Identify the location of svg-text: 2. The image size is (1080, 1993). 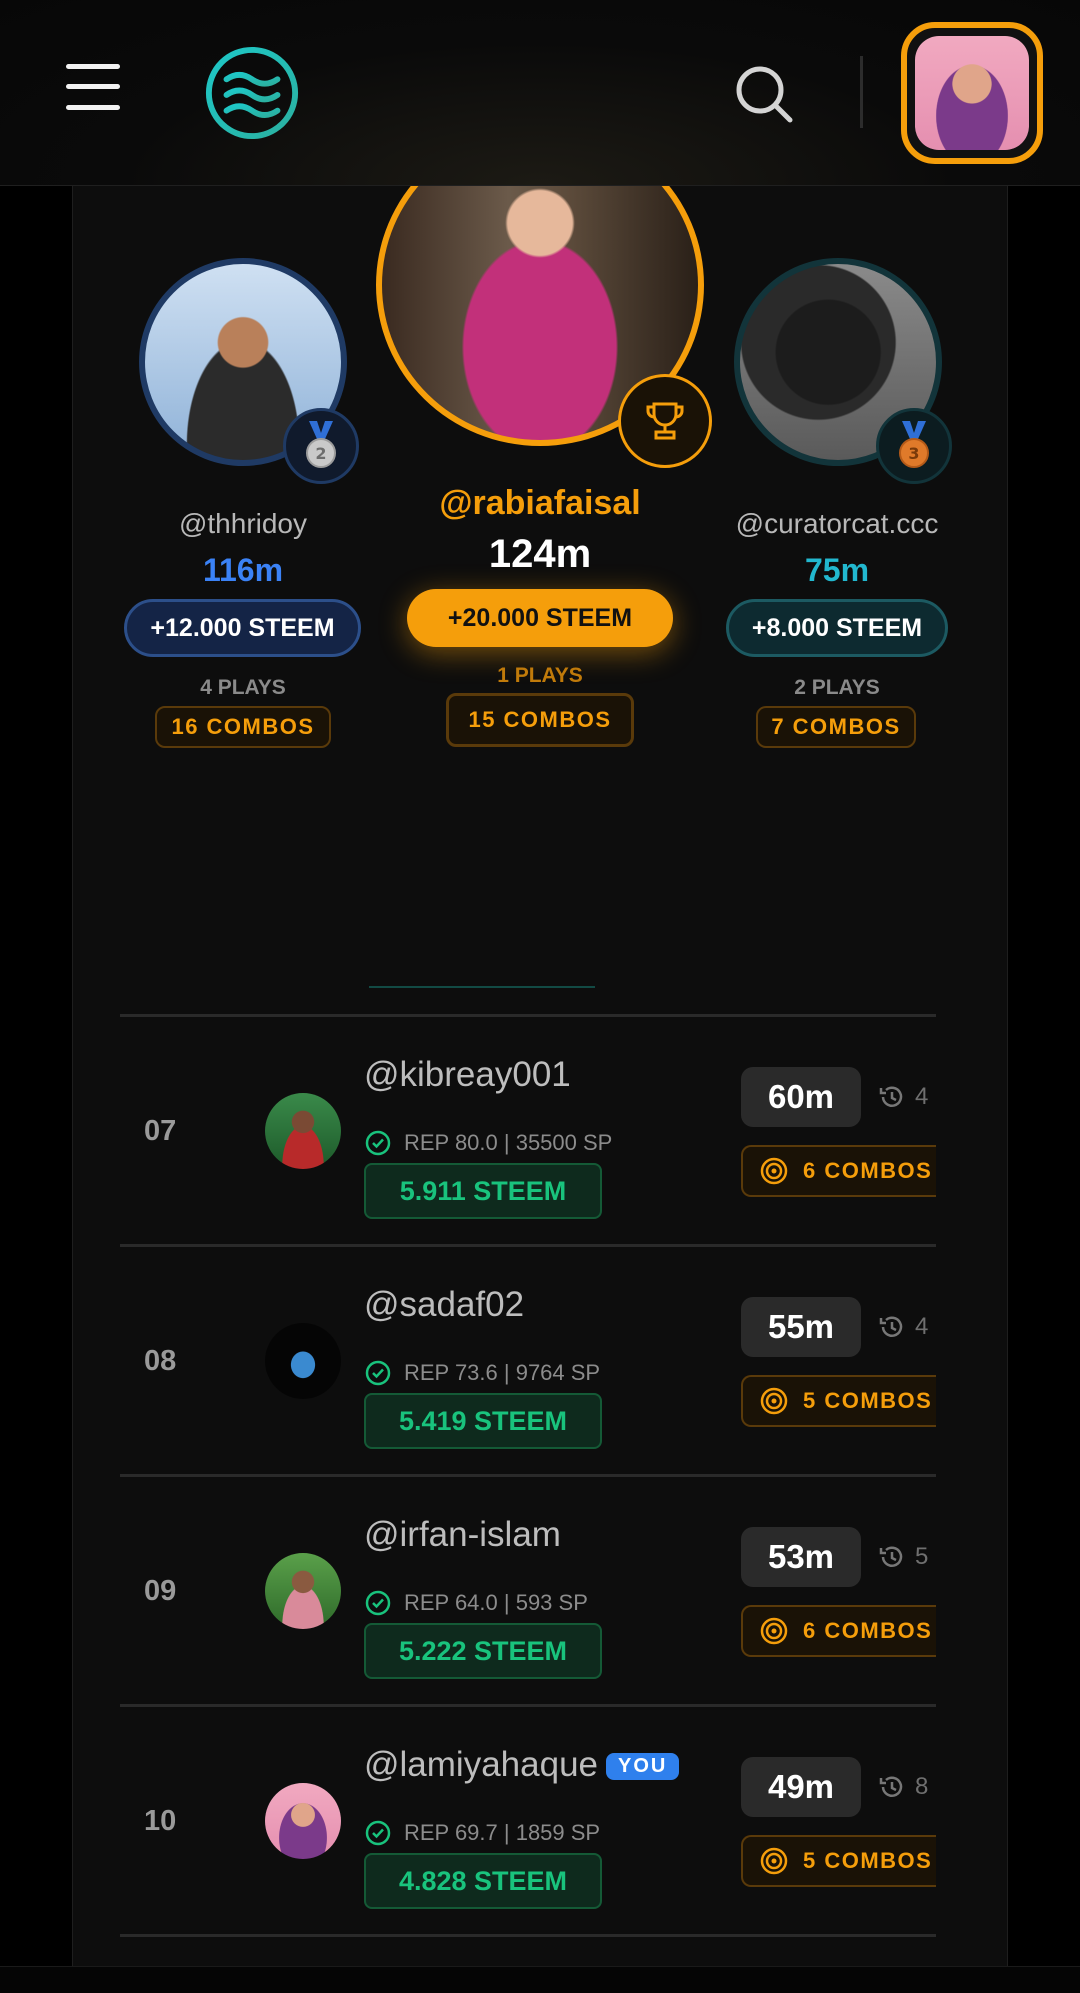
(320, 453).